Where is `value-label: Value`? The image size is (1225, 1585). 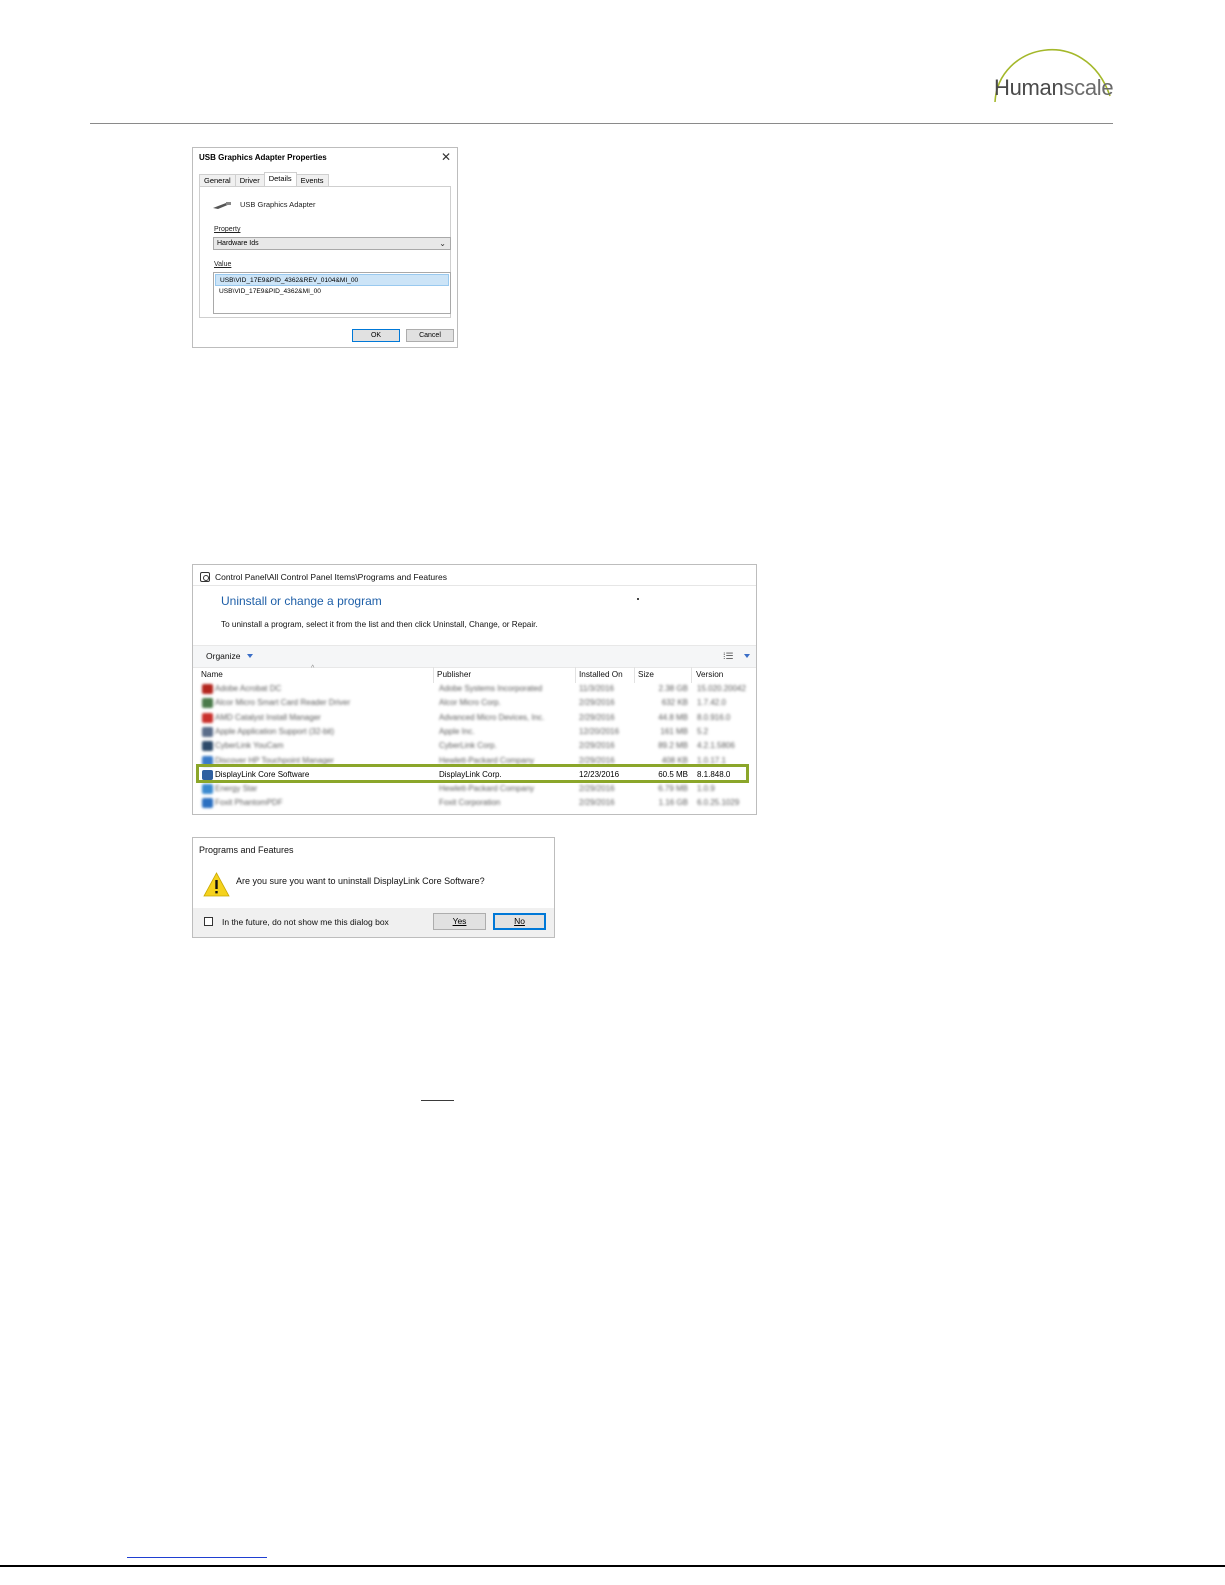
value-label: Value is located at coordinates (223, 264).